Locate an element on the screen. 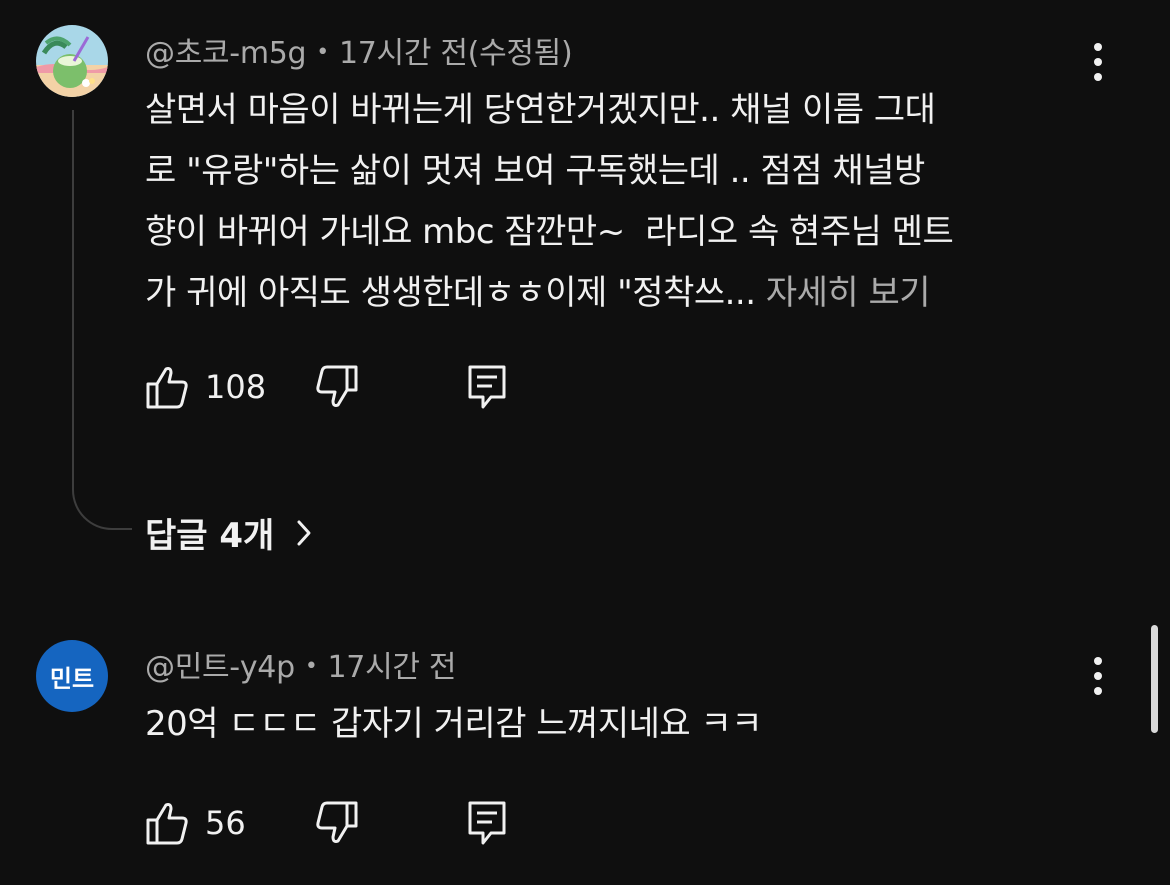  avatar: 민트 is located at coordinates (72, 676).